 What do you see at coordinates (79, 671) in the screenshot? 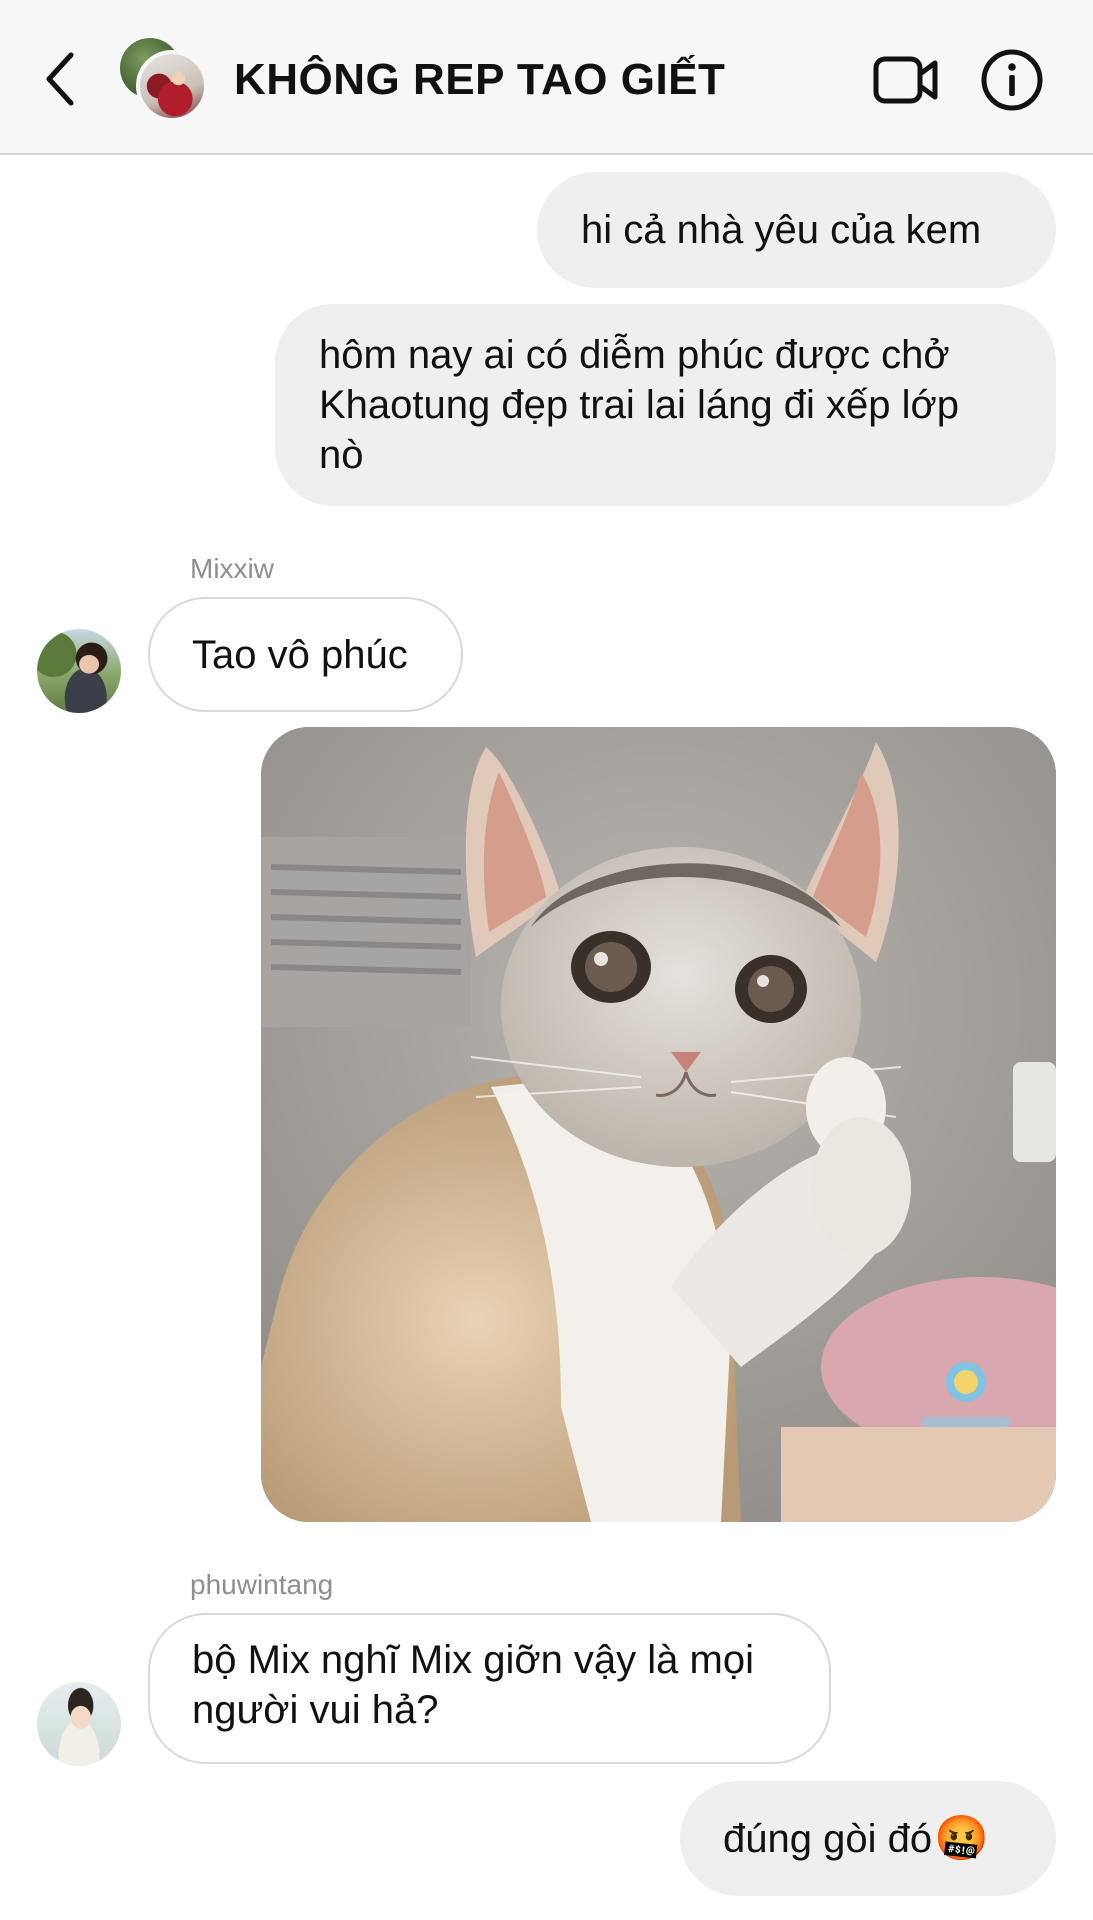
I see `avatar-mixxiw` at bounding box center [79, 671].